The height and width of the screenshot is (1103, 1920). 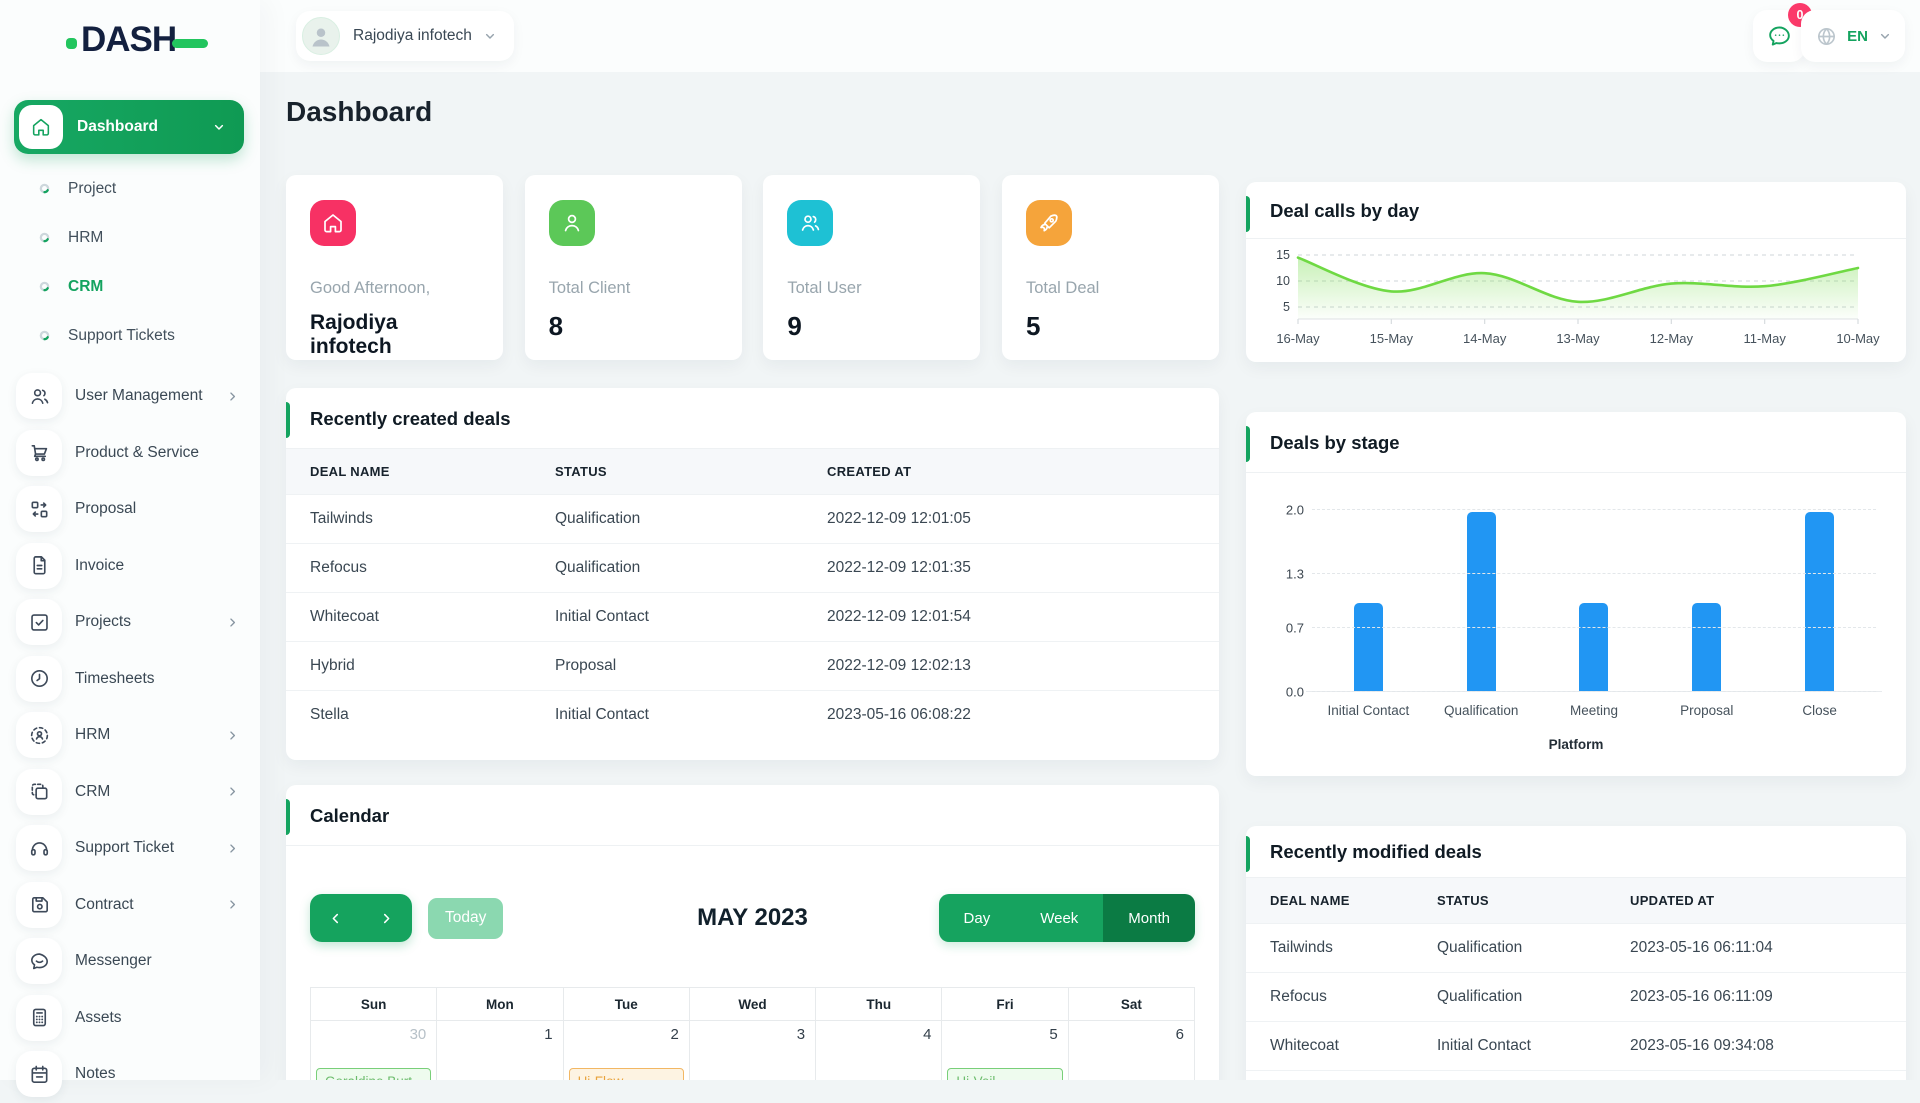 What do you see at coordinates (405, 36) in the screenshot?
I see `company-selector: Rajodiya infotech` at bounding box center [405, 36].